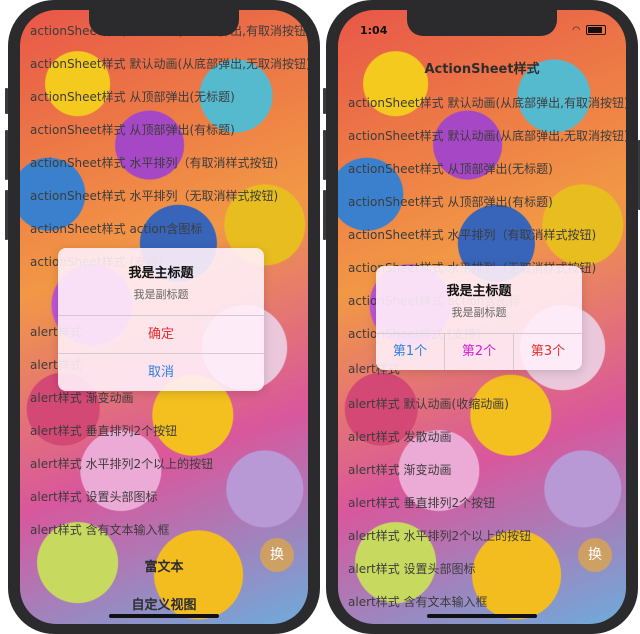 This screenshot has width=640, height=634. Describe the element at coordinates (161, 334) in the screenshot. I see `confirm-button: 确定` at that location.